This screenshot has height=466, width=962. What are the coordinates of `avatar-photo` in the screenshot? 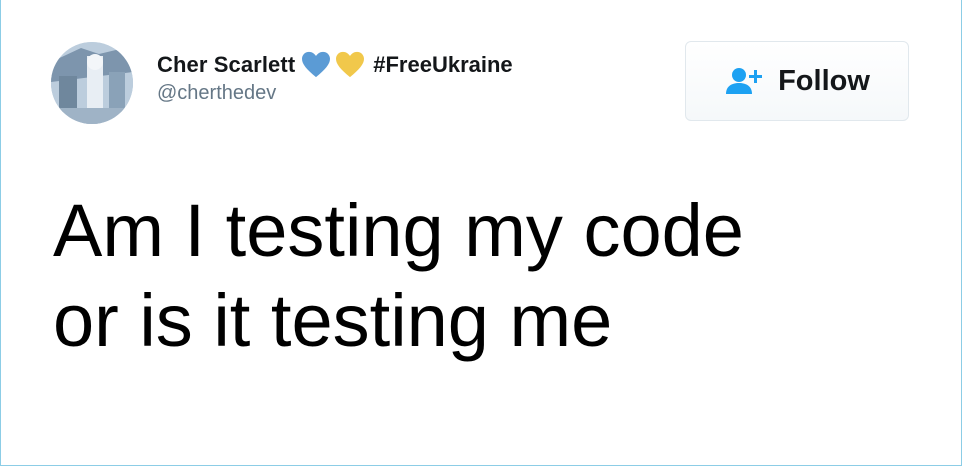 It's located at (92, 83).